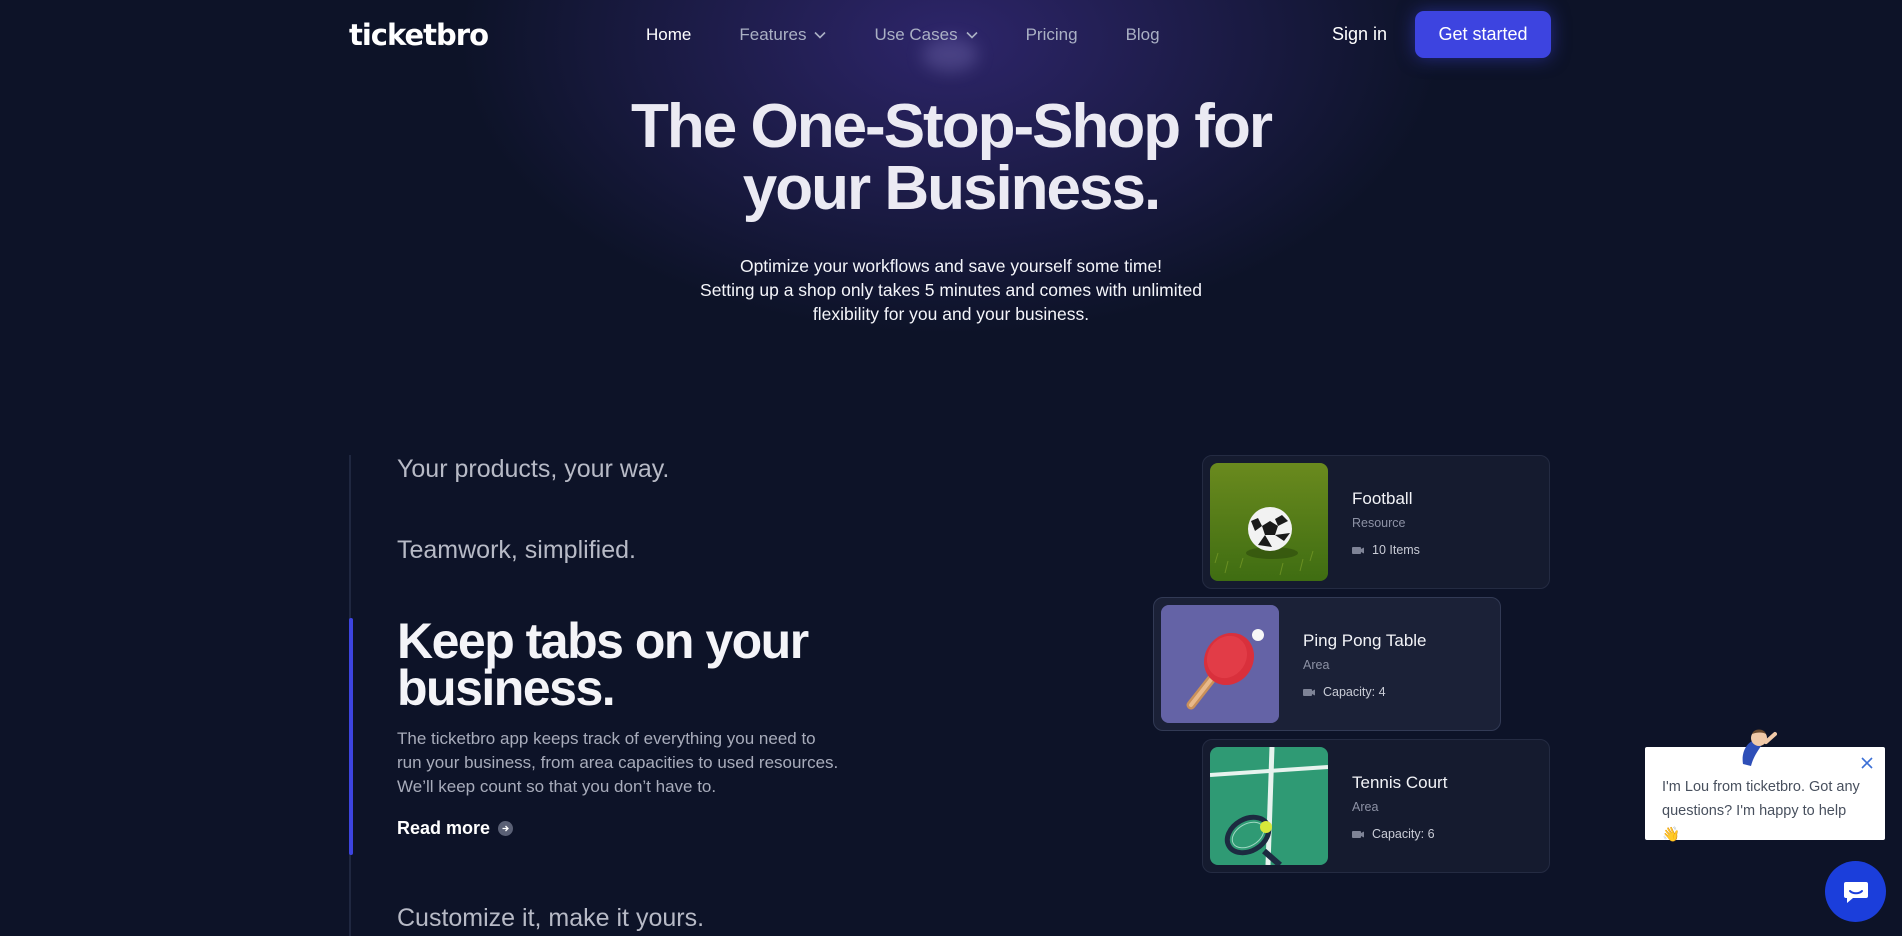 Image resolution: width=1902 pixels, height=936 pixels. Describe the element at coordinates (916, 34) in the screenshot. I see `nav-link-label: Use Cases` at that location.